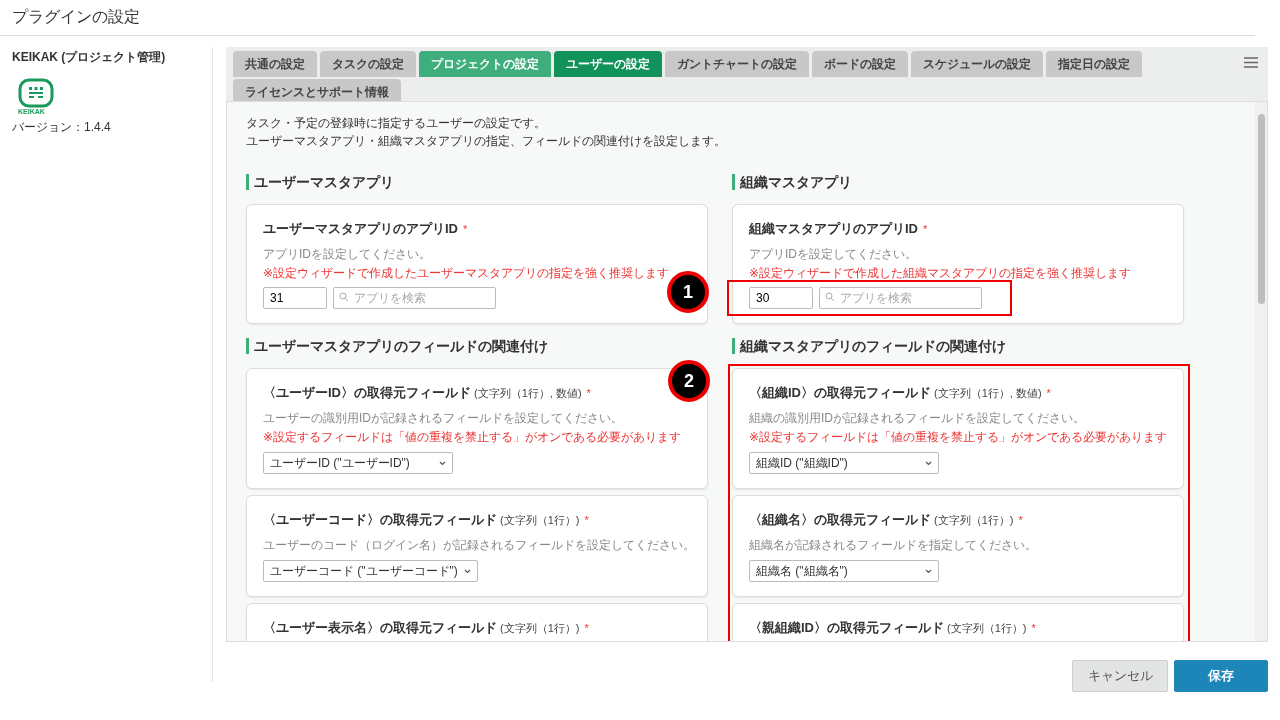  Describe the element at coordinates (367, 392) in the screenshot. I see `field-title: 〈ユーザーID〉の取得元フィールド` at that location.